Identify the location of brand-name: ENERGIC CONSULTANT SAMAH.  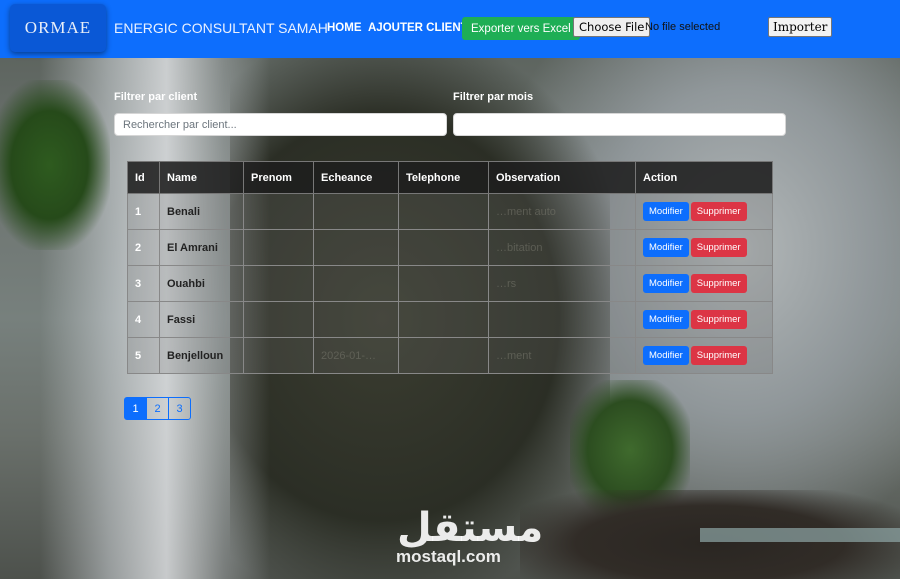
(221, 28).